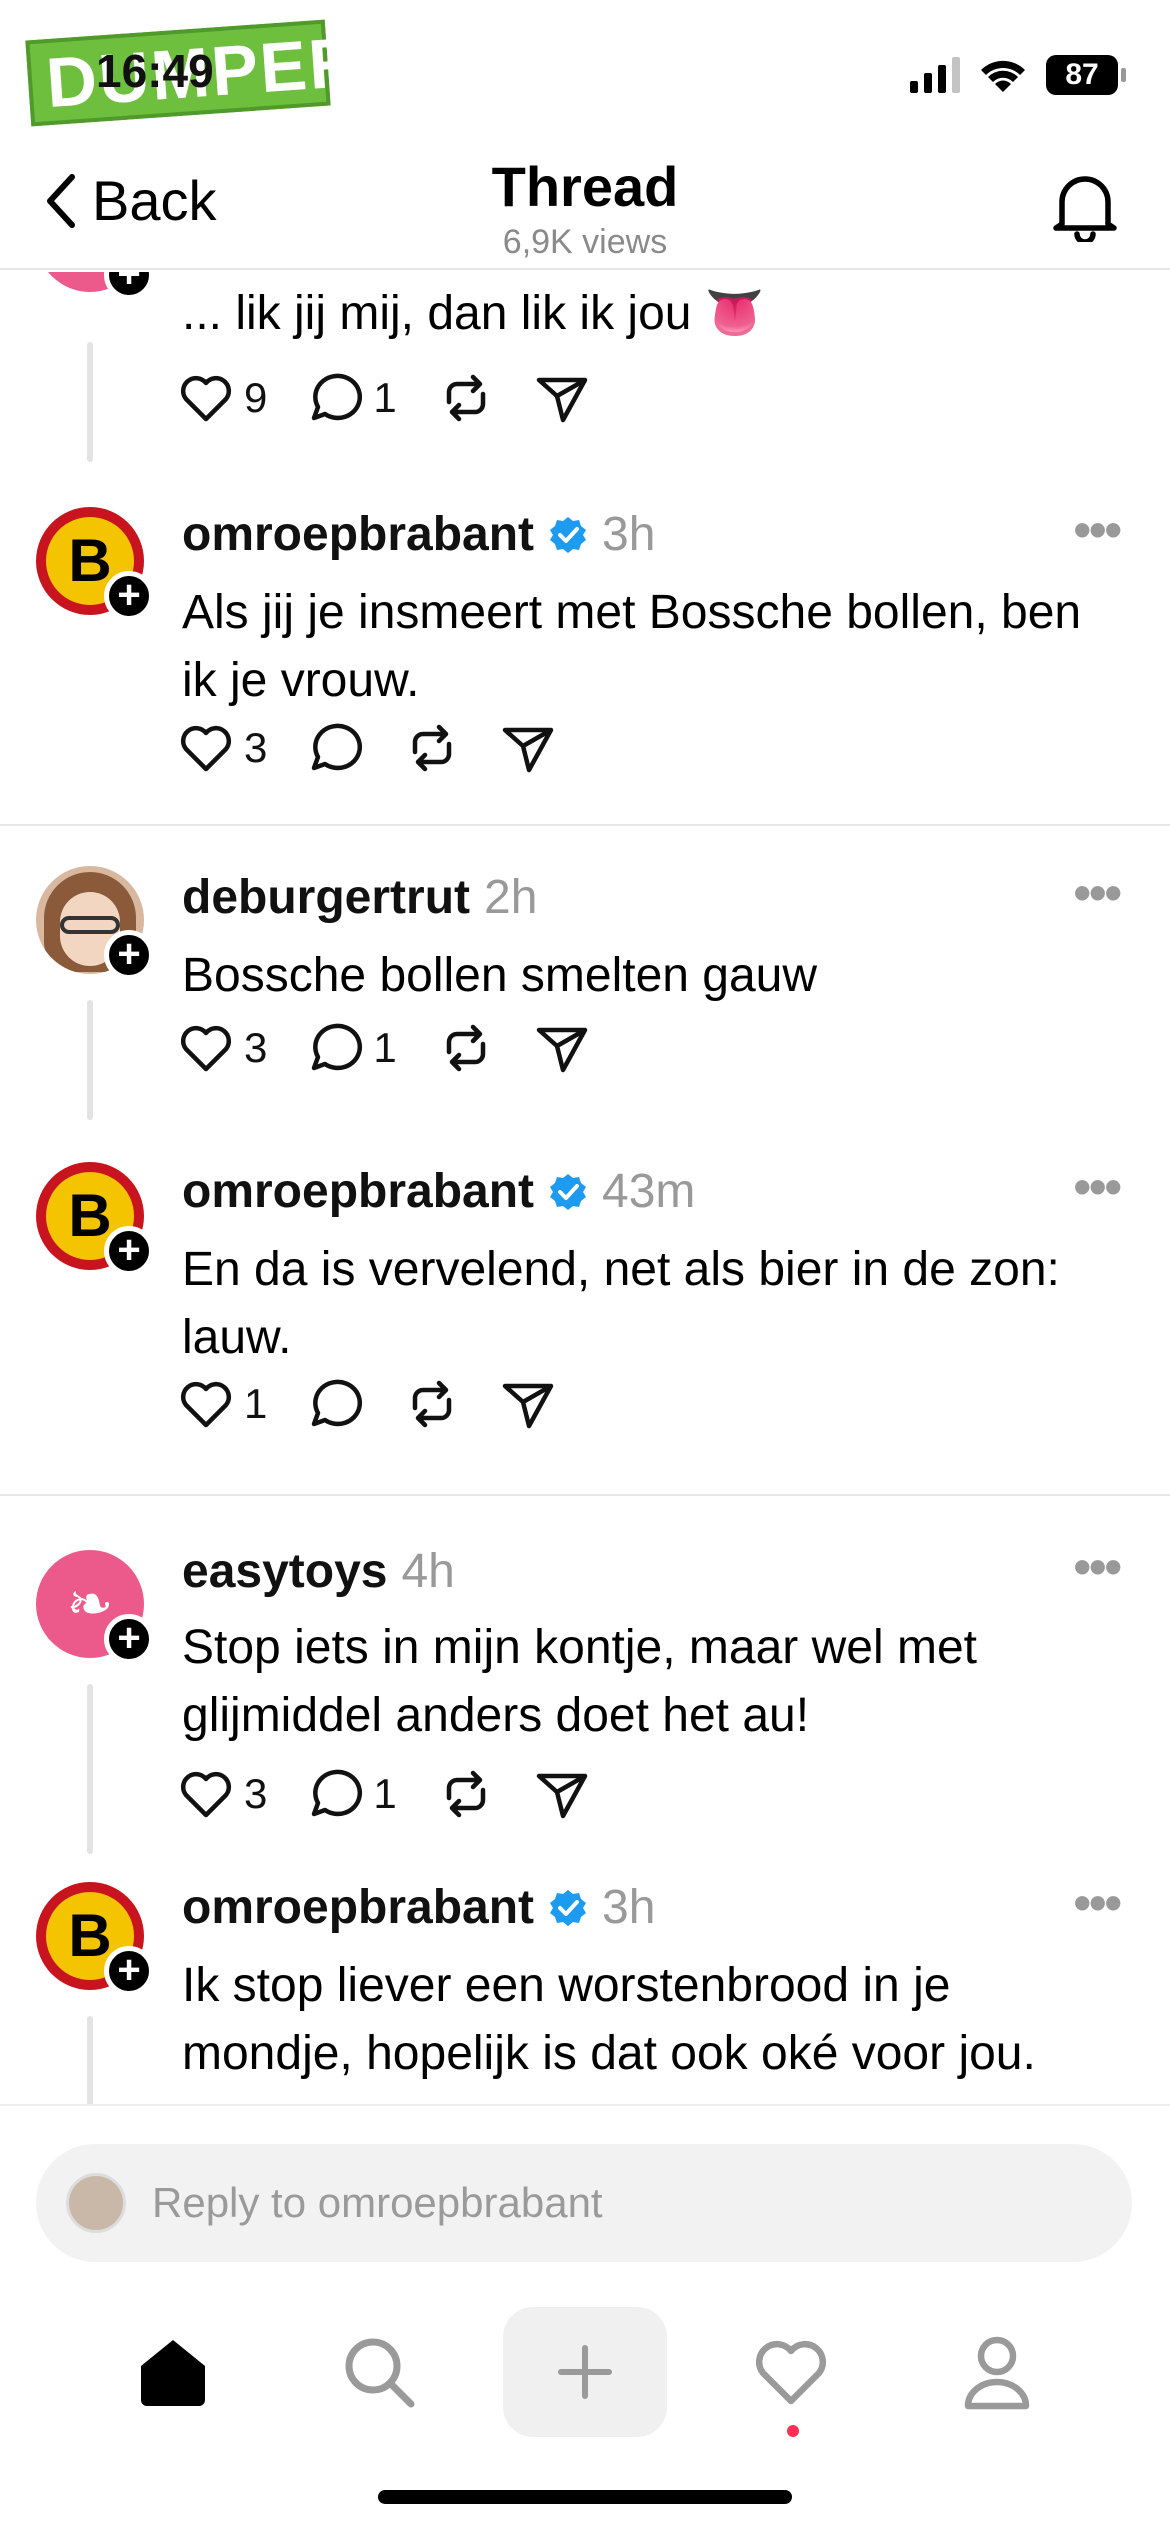 Image resolution: width=1170 pixels, height=2532 pixels. I want to click on tab-profile, so click(997, 2372).